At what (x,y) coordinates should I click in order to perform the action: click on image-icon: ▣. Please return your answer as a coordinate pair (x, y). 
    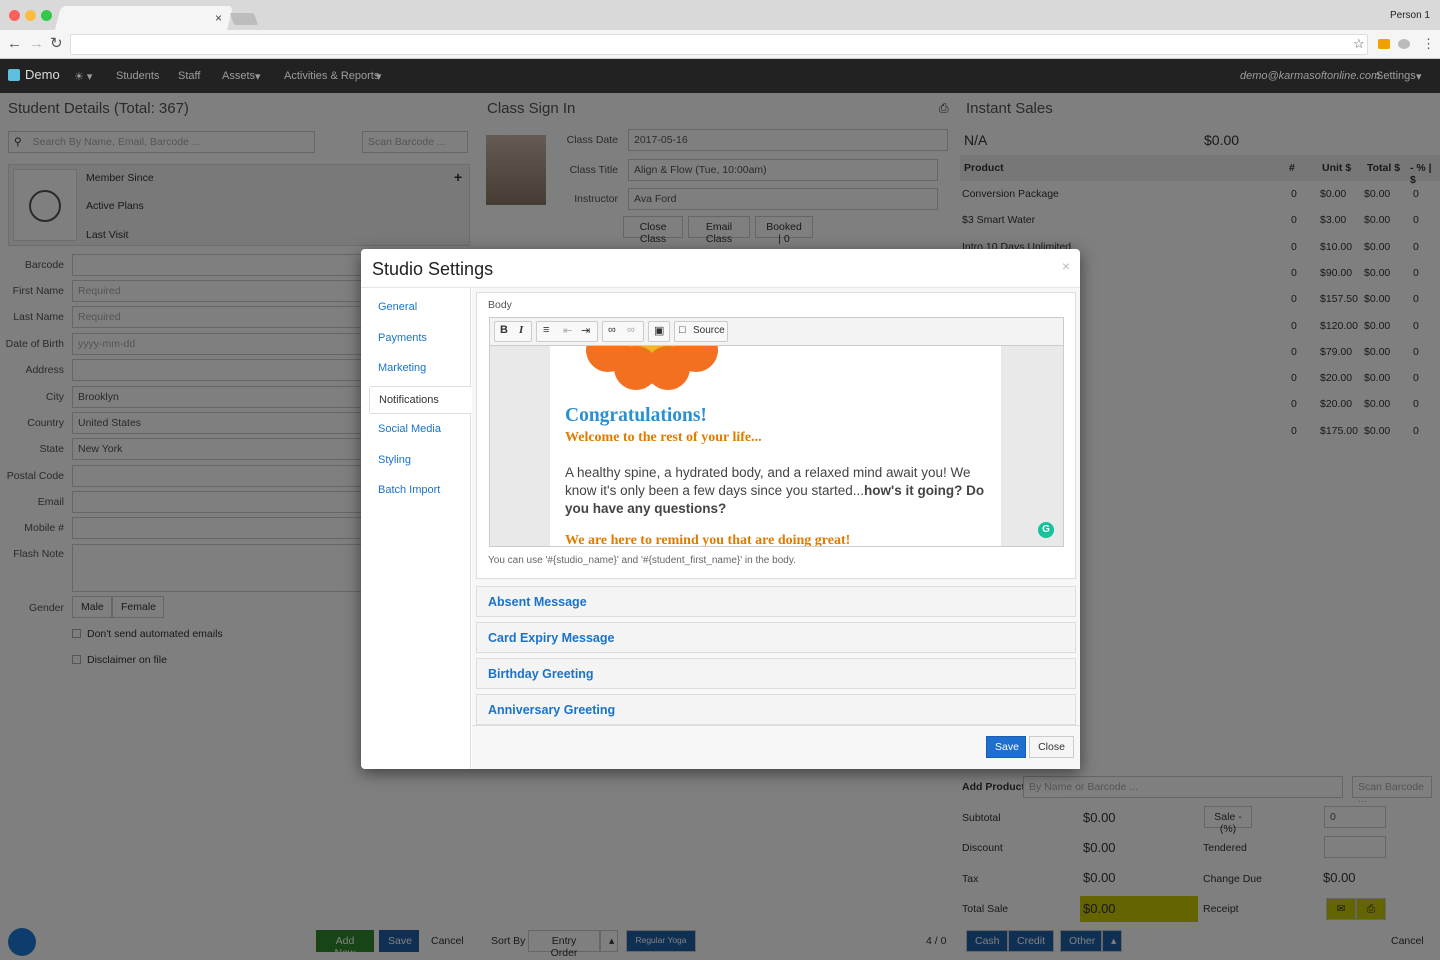
    Looking at the image, I should click on (659, 330).